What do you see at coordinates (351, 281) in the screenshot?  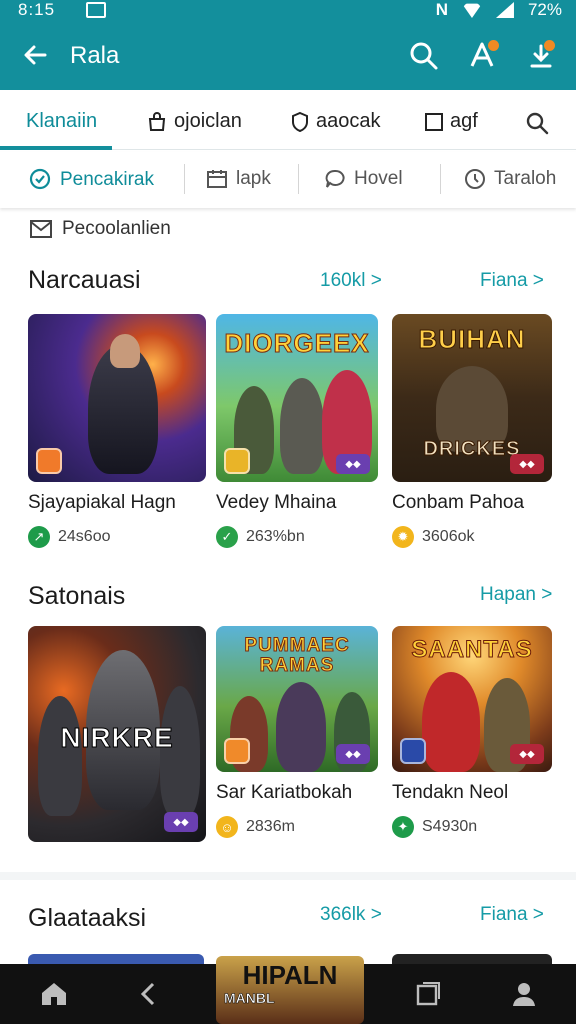 I see `section-count-link: 160kl >` at bounding box center [351, 281].